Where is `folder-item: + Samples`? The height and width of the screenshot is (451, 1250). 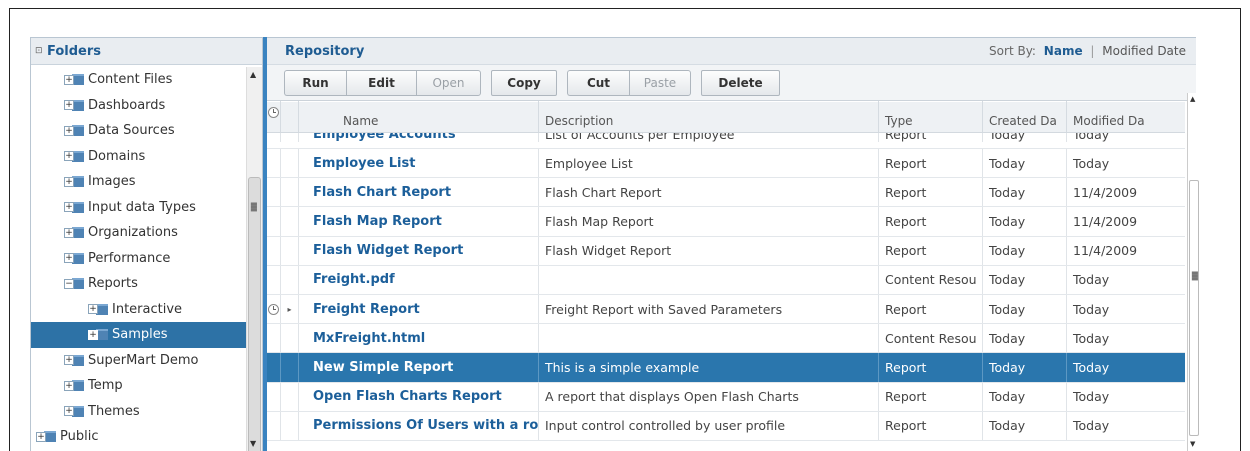
folder-item: + Samples is located at coordinates (144, 335).